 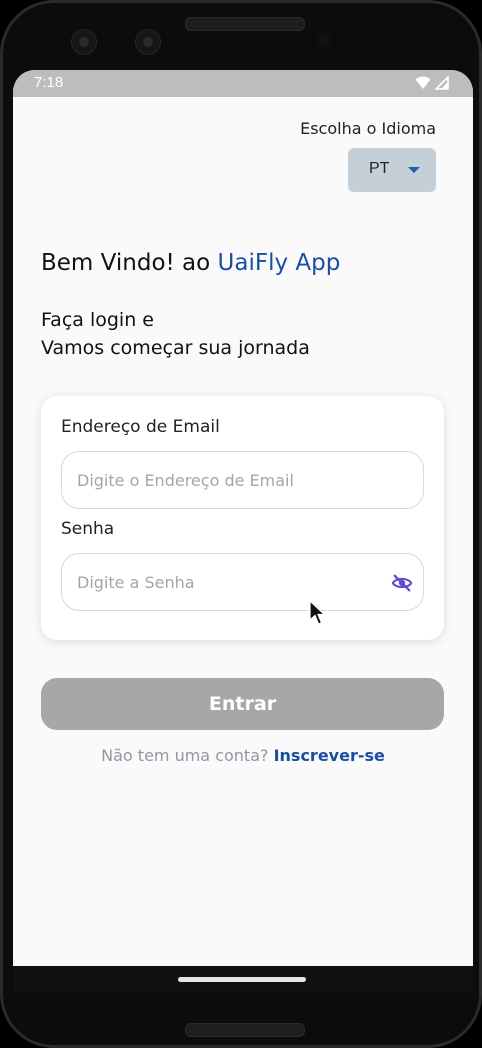 I want to click on language-dropdown: PT, so click(x=392, y=170).